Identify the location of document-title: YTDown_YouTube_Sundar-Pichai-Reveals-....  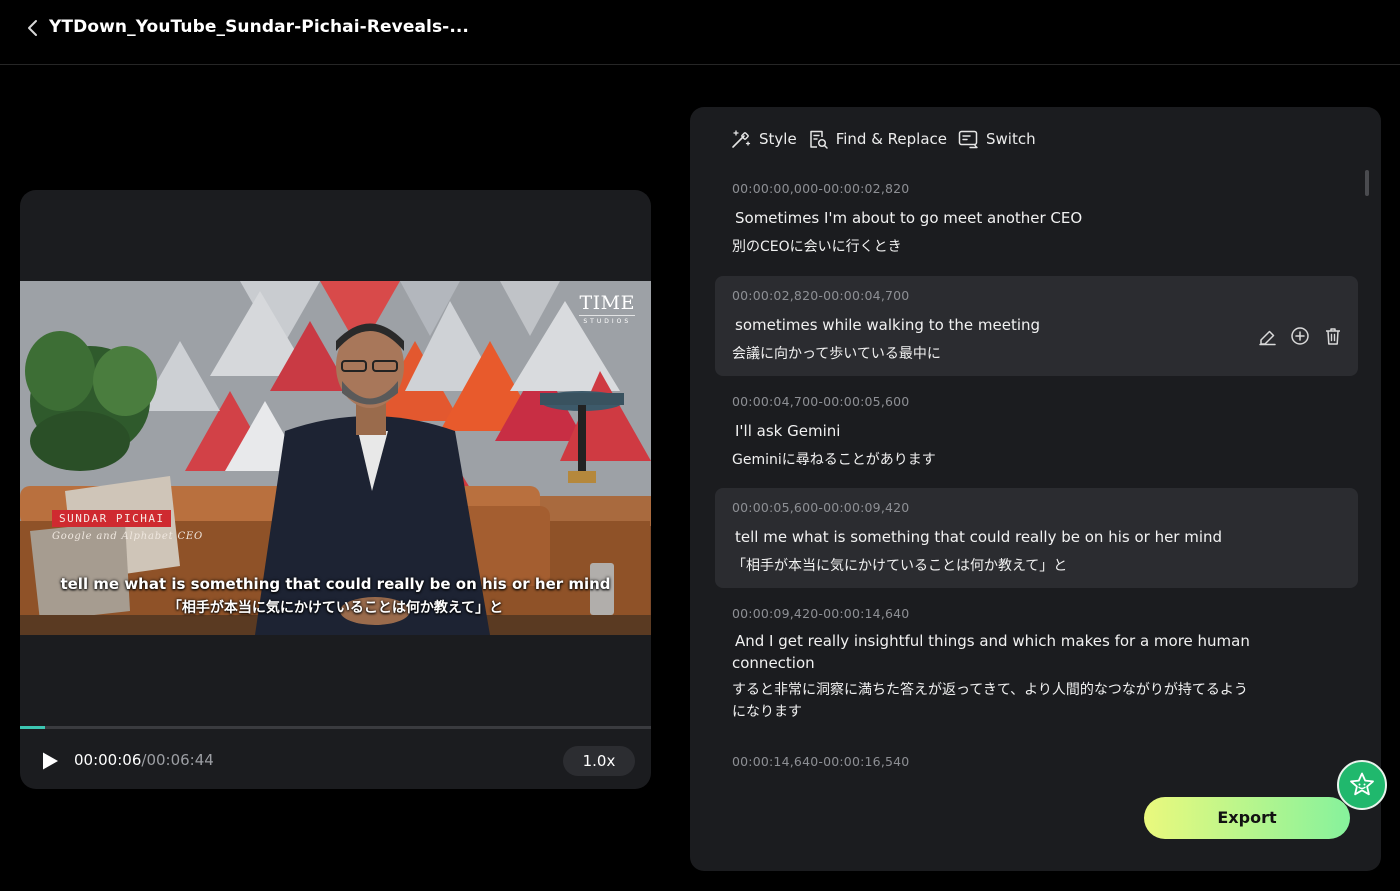
(259, 27).